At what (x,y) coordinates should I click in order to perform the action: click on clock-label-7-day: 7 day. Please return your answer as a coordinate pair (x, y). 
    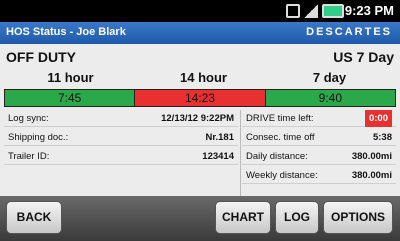
    Looking at the image, I should click on (329, 77).